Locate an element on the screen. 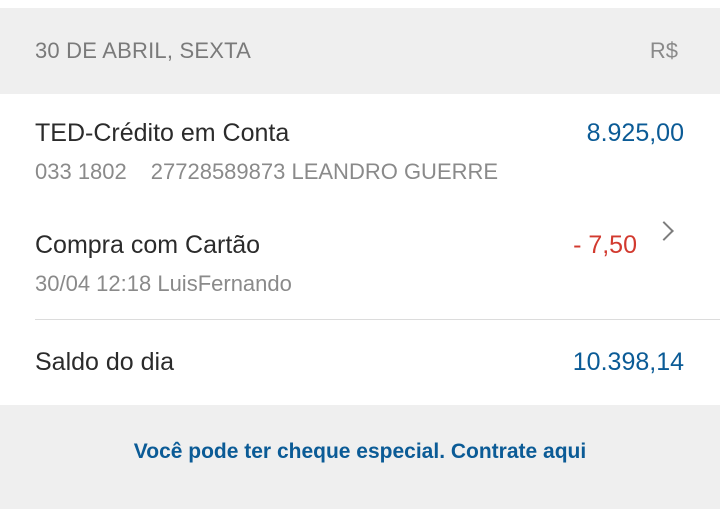 Image resolution: width=720 pixels, height=509 pixels. date-label: 30 DE ABRIL, SEXTA is located at coordinates (143, 50).